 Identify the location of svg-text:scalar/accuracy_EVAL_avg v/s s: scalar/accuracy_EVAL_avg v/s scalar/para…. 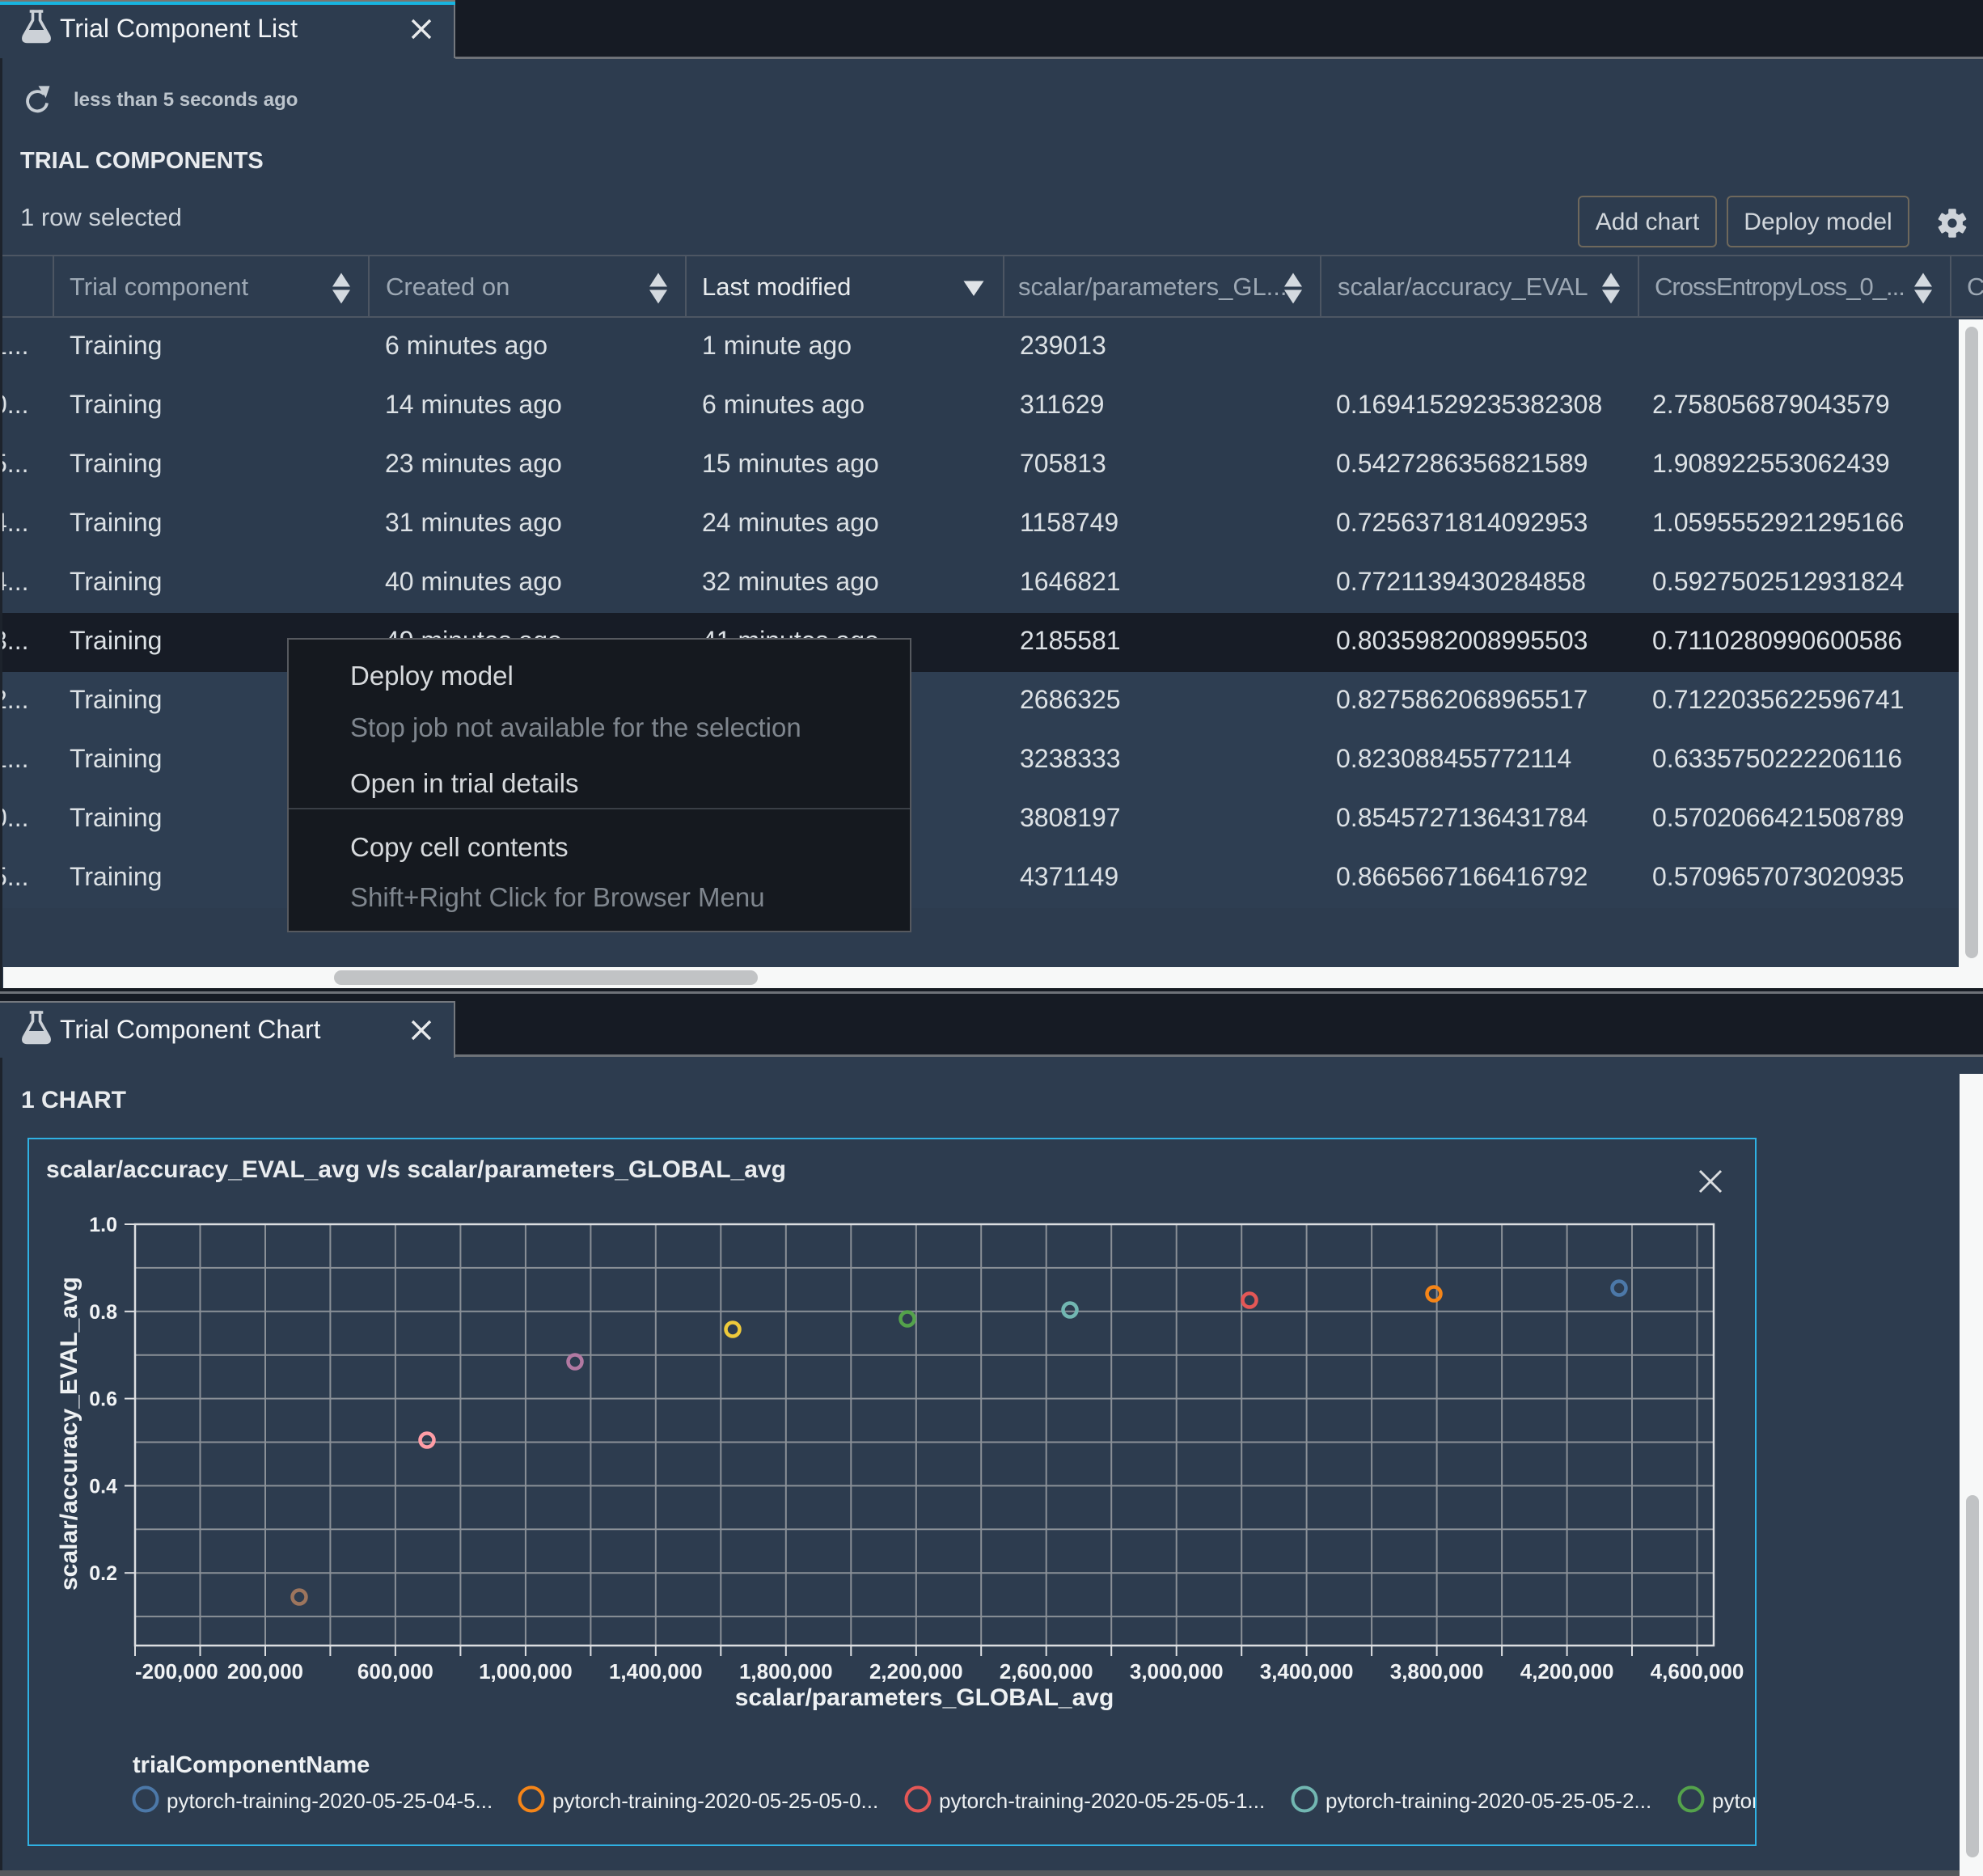
(416, 1170).